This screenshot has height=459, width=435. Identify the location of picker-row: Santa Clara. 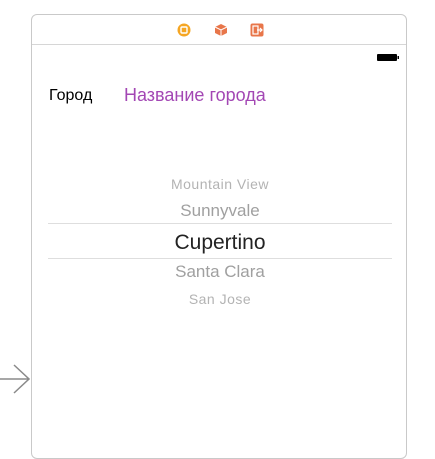
(220, 272).